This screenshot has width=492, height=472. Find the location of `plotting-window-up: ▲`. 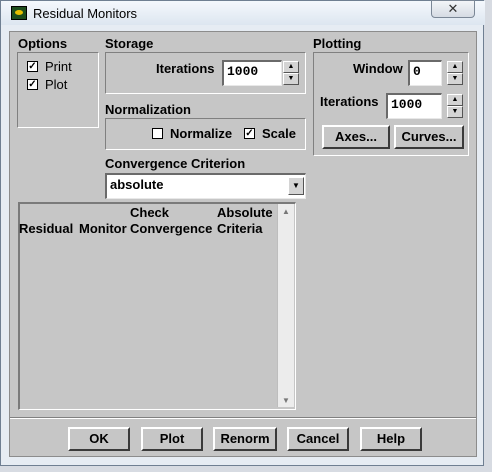

plotting-window-up: ▲ is located at coordinates (455, 67).